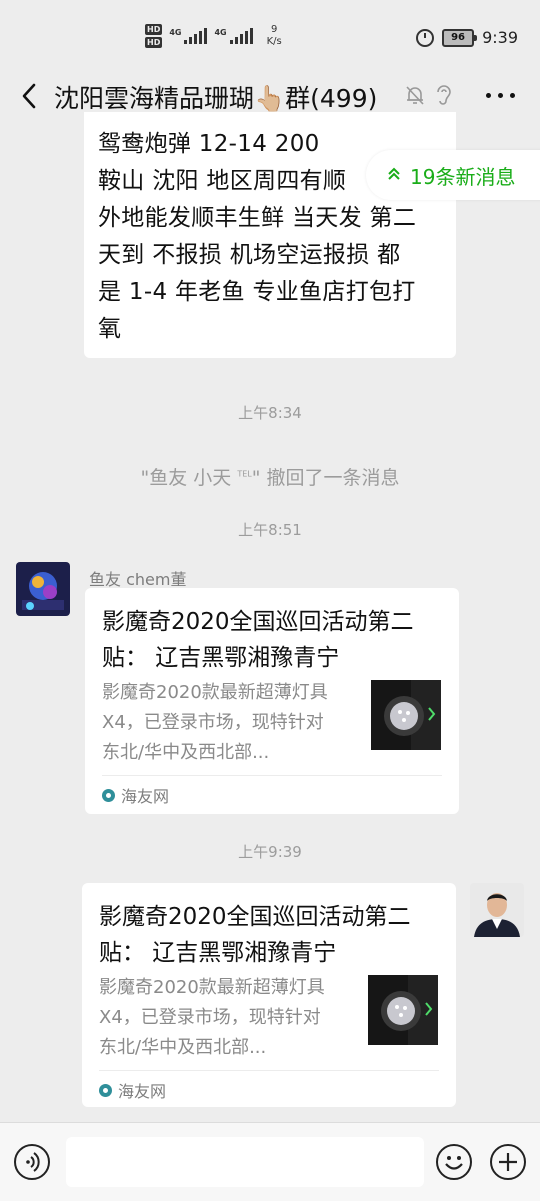  Describe the element at coordinates (274, 35) in the screenshot. I see `network-speed: 9 K/s` at that location.